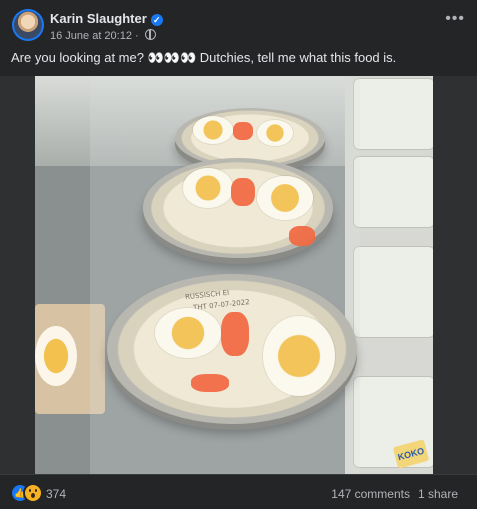 The height and width of the screenshot is (509, 477). What do you see at coordinates (370, 494) in the screenshot?
I see `comments-count: 147 comments` at bounding box center [370, 494].